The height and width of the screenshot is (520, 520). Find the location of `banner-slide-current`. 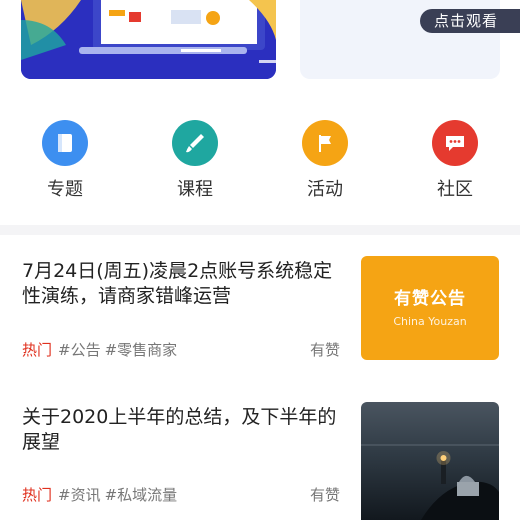

banner-slide-current is located at coordinates (148, 39).